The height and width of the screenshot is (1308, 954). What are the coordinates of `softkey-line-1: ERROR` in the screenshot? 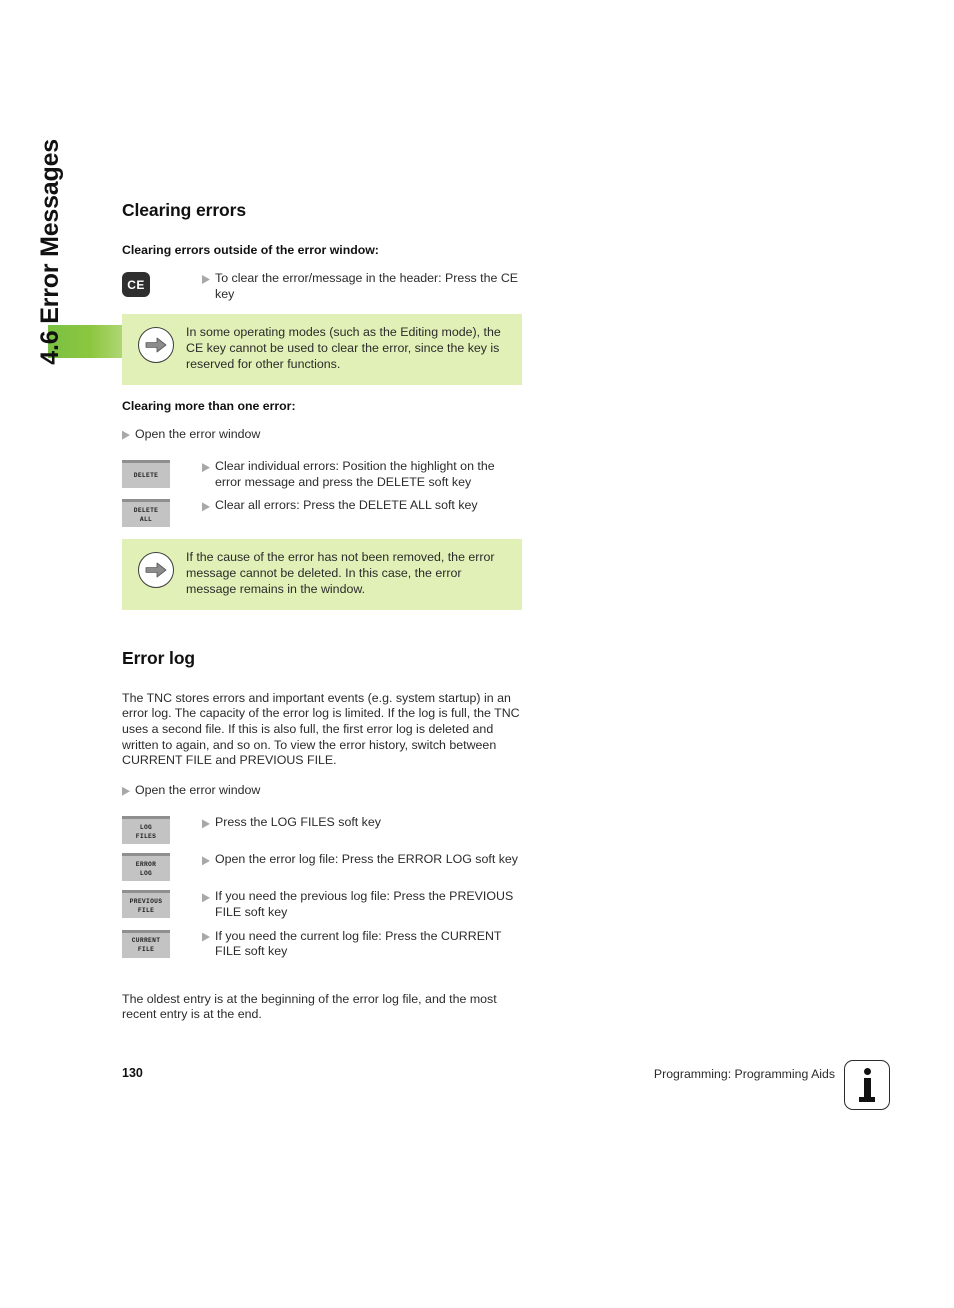 It's located at (146, 864).